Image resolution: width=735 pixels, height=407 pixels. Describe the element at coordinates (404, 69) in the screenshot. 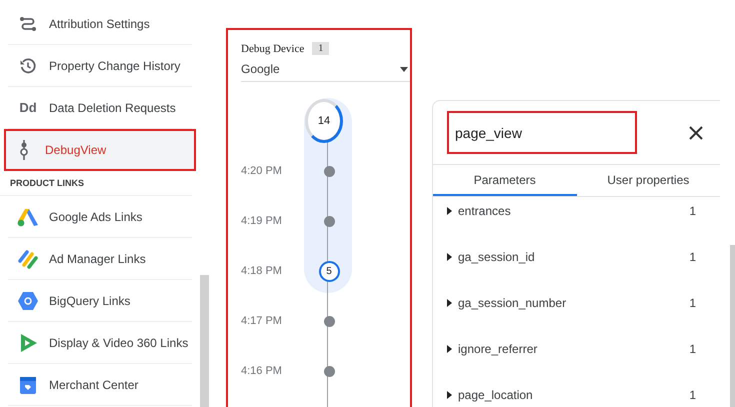

I see `caret-icon` at that location.